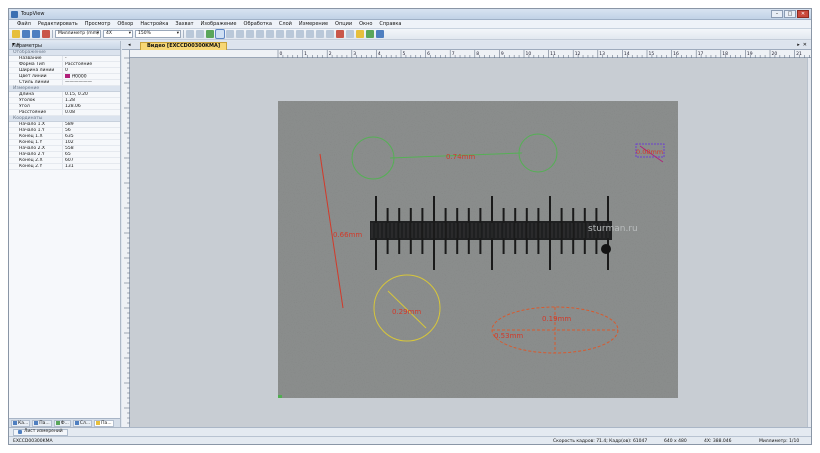 Image resolution: width=820 pixels, height=453 pixels. Describe the element at coordinates (360, 34) in the screenshot. I see `stats-icon` at that location.